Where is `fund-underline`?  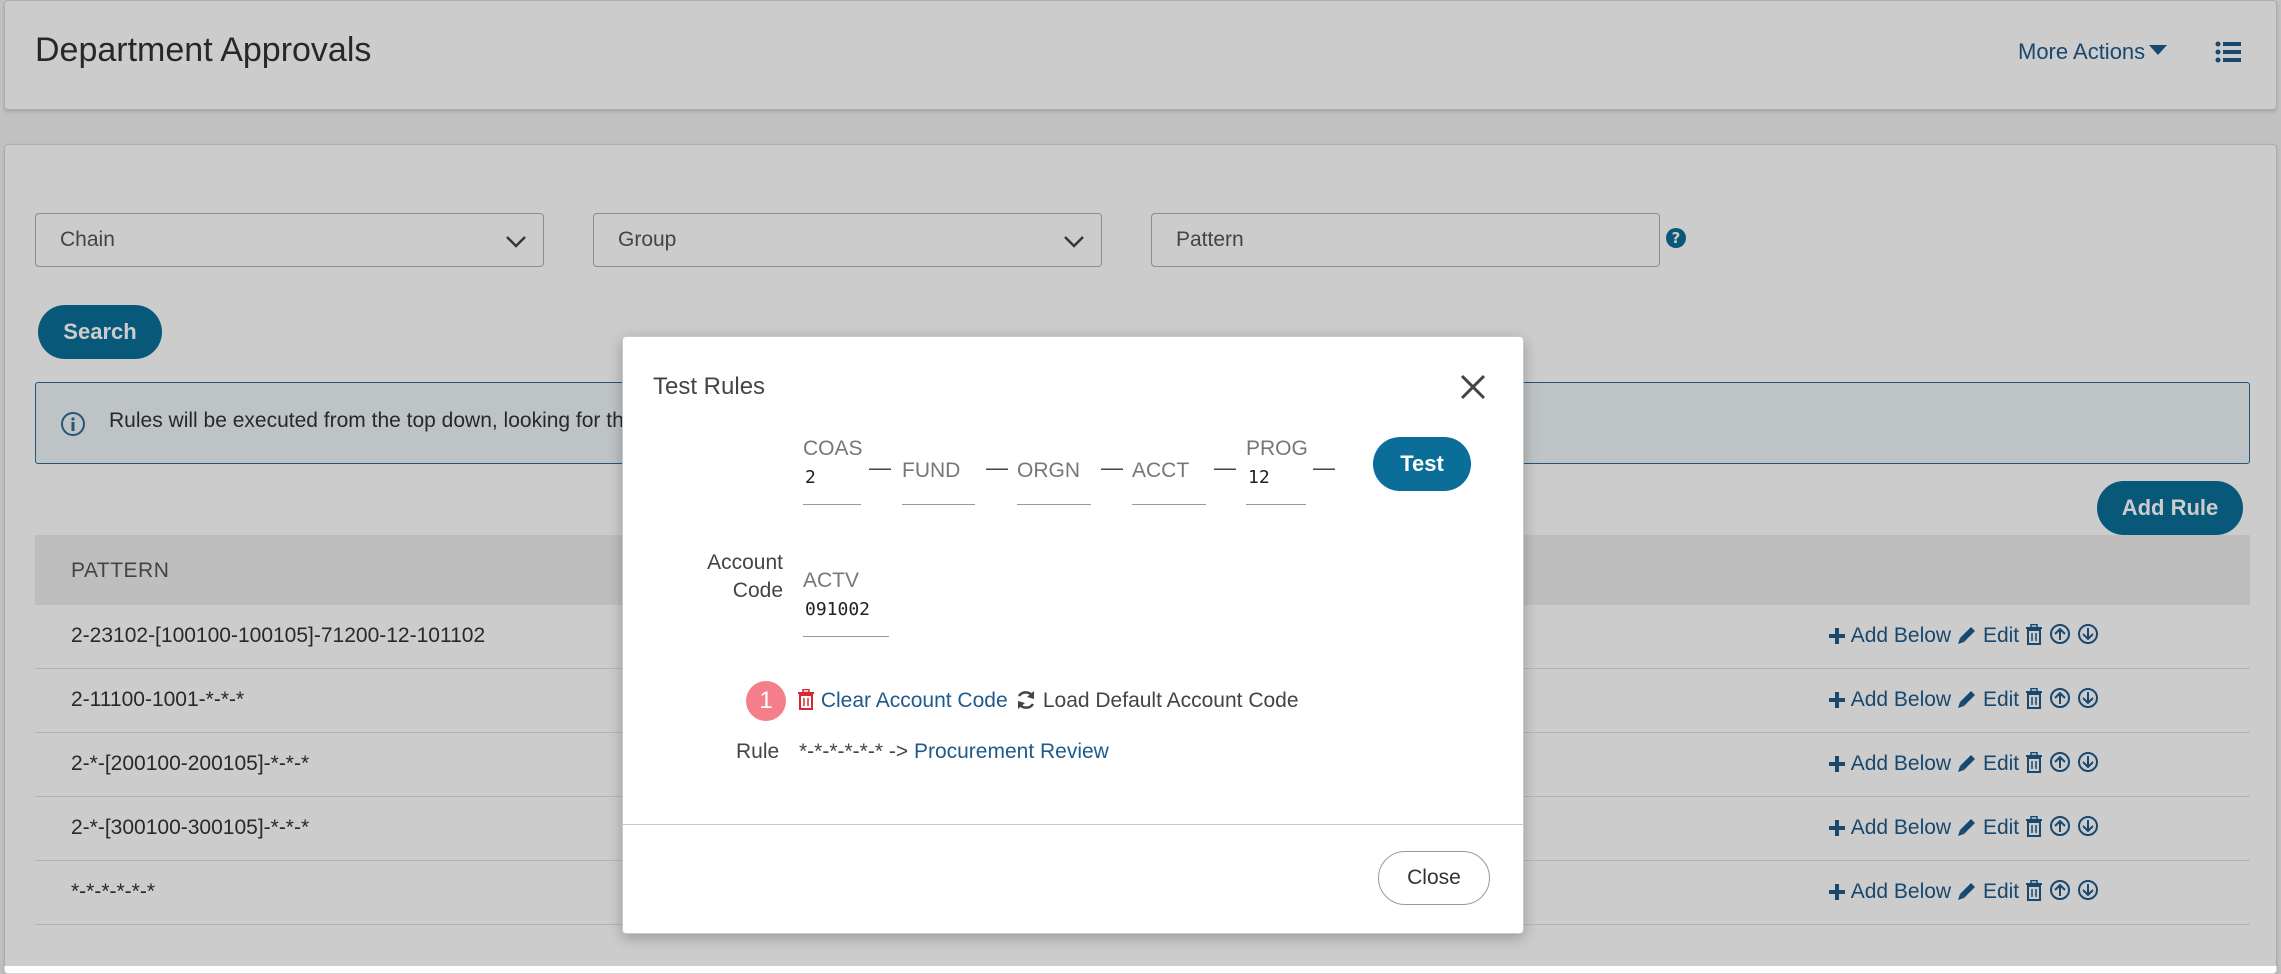 fund-underline is located at coordinates (938, 504).